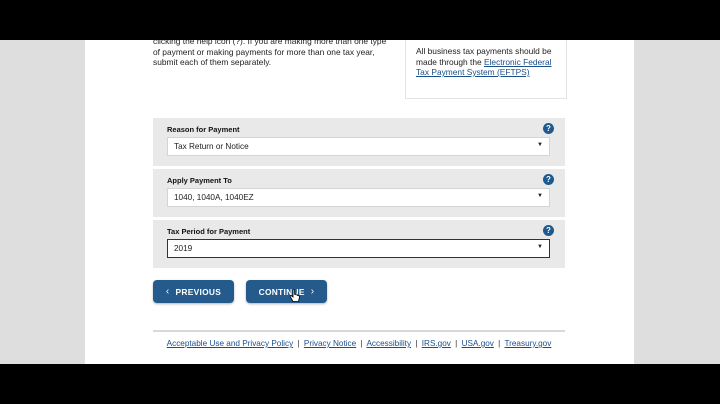 The height and width of the screenshot is (404, 720). I want to click on previous-button-label: PREVIOUS, so click(198, 291).